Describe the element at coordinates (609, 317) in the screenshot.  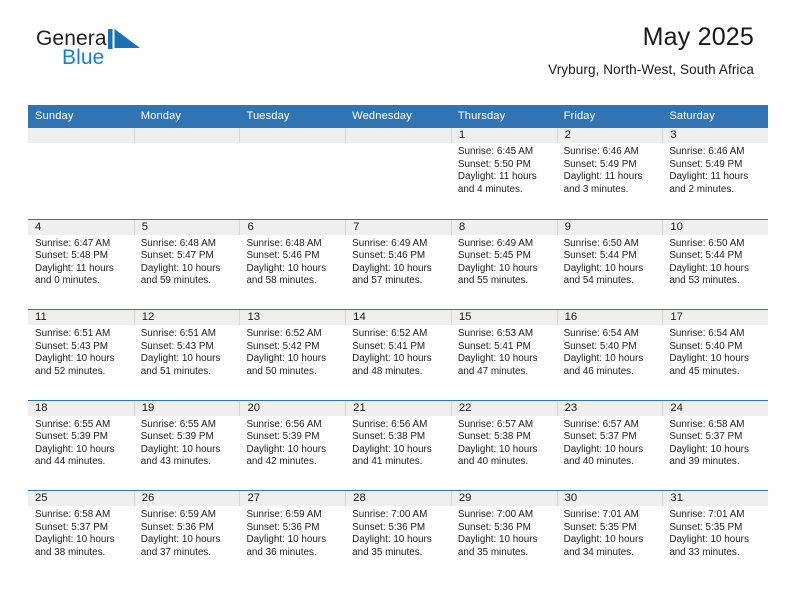
I see `day-number-band: 16` at that location.